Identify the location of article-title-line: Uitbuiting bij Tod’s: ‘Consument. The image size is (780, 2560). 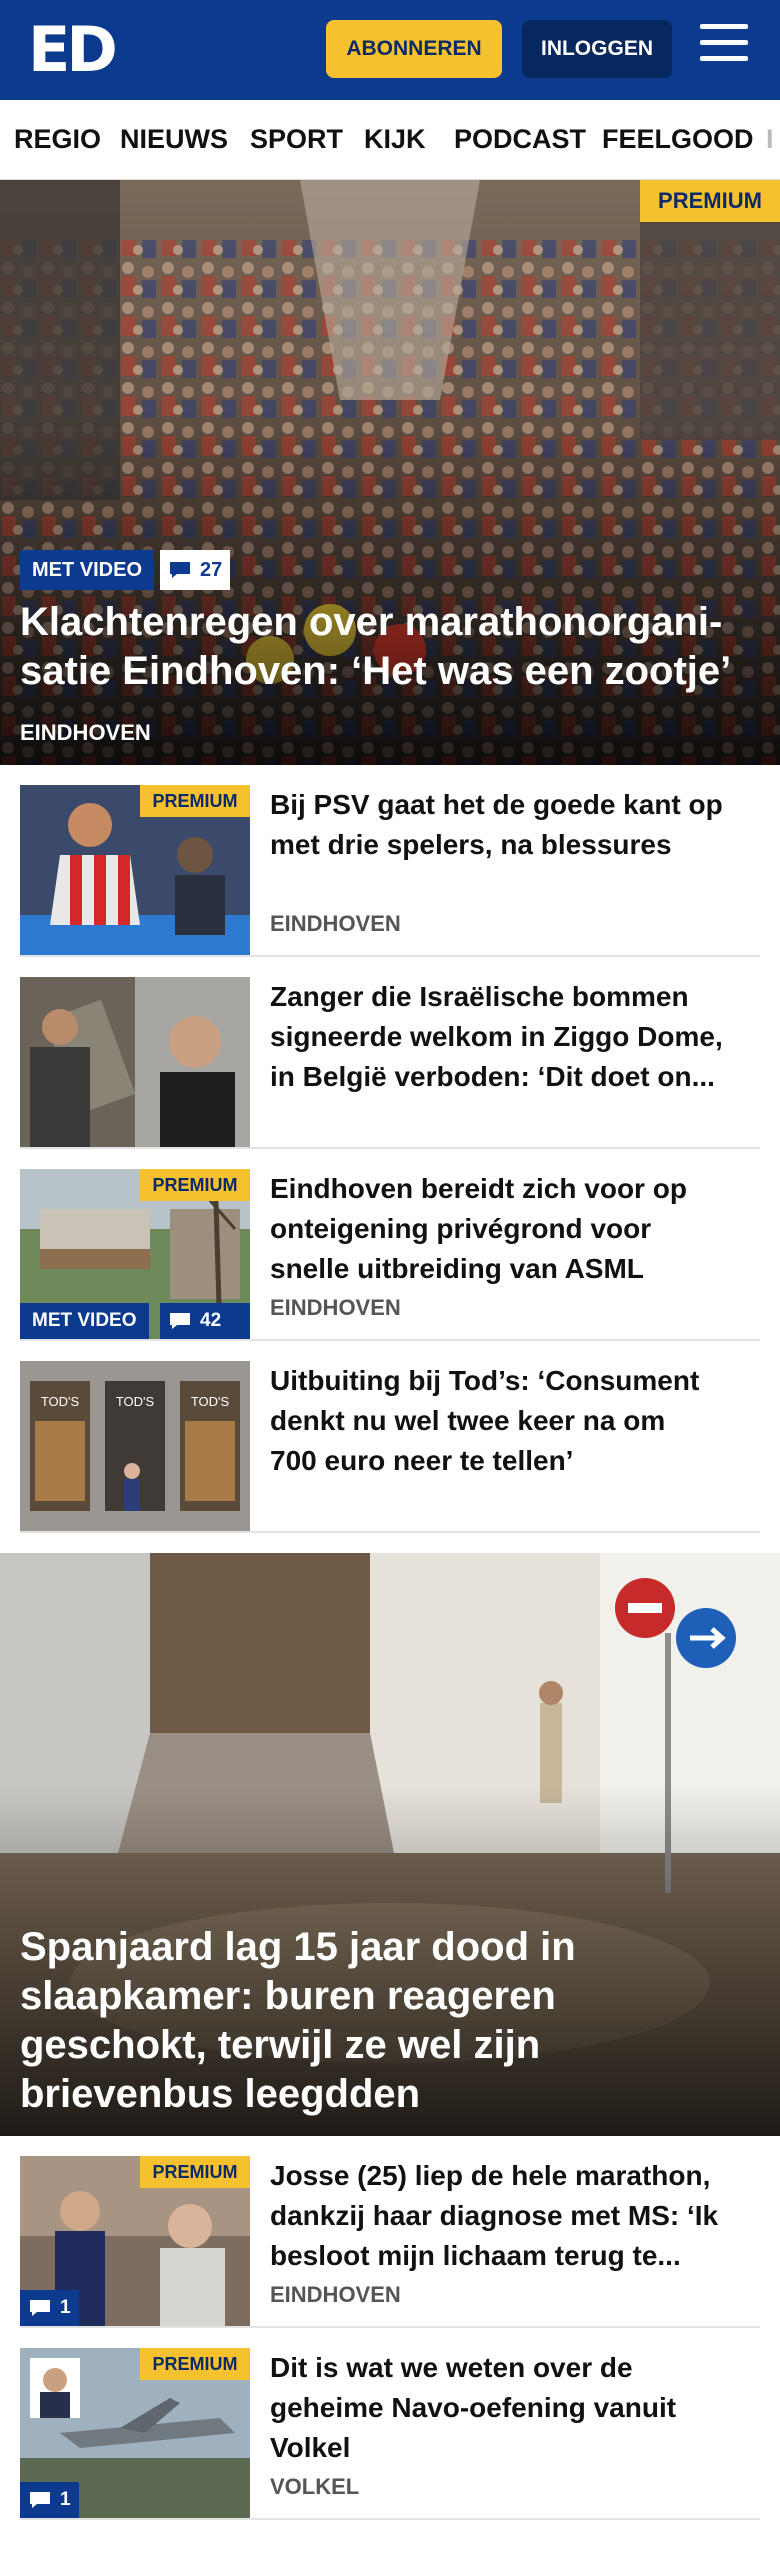
(485, 1380).